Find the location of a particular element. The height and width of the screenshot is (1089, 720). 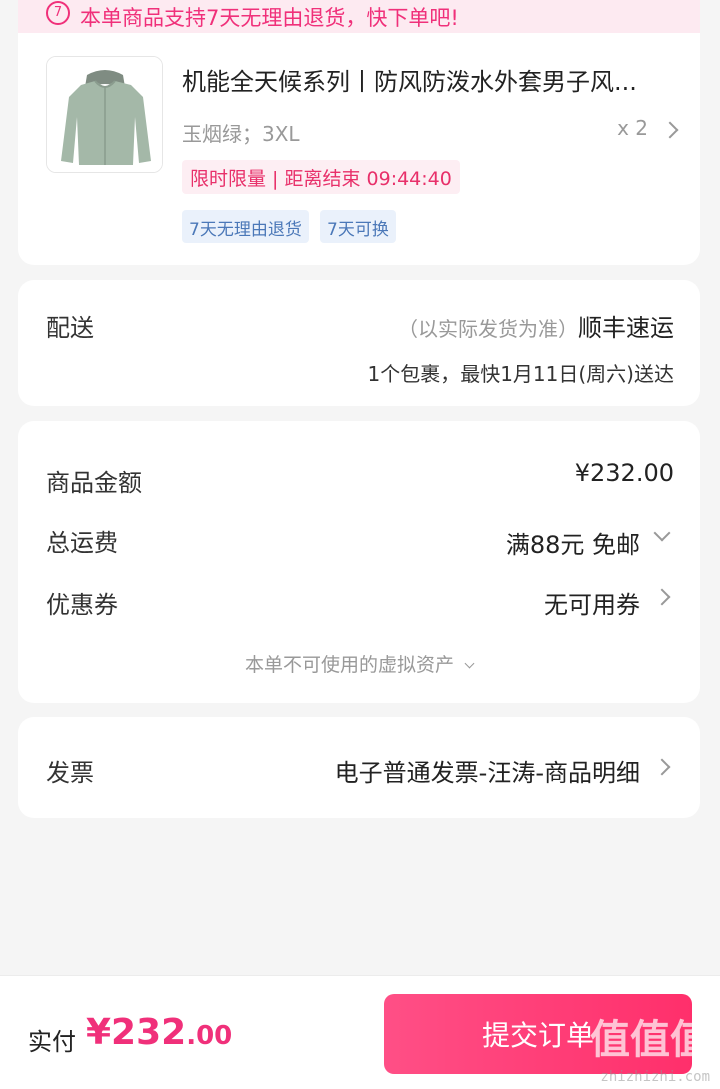

delivery-label: 配送 is located at coordinates (70, 328).